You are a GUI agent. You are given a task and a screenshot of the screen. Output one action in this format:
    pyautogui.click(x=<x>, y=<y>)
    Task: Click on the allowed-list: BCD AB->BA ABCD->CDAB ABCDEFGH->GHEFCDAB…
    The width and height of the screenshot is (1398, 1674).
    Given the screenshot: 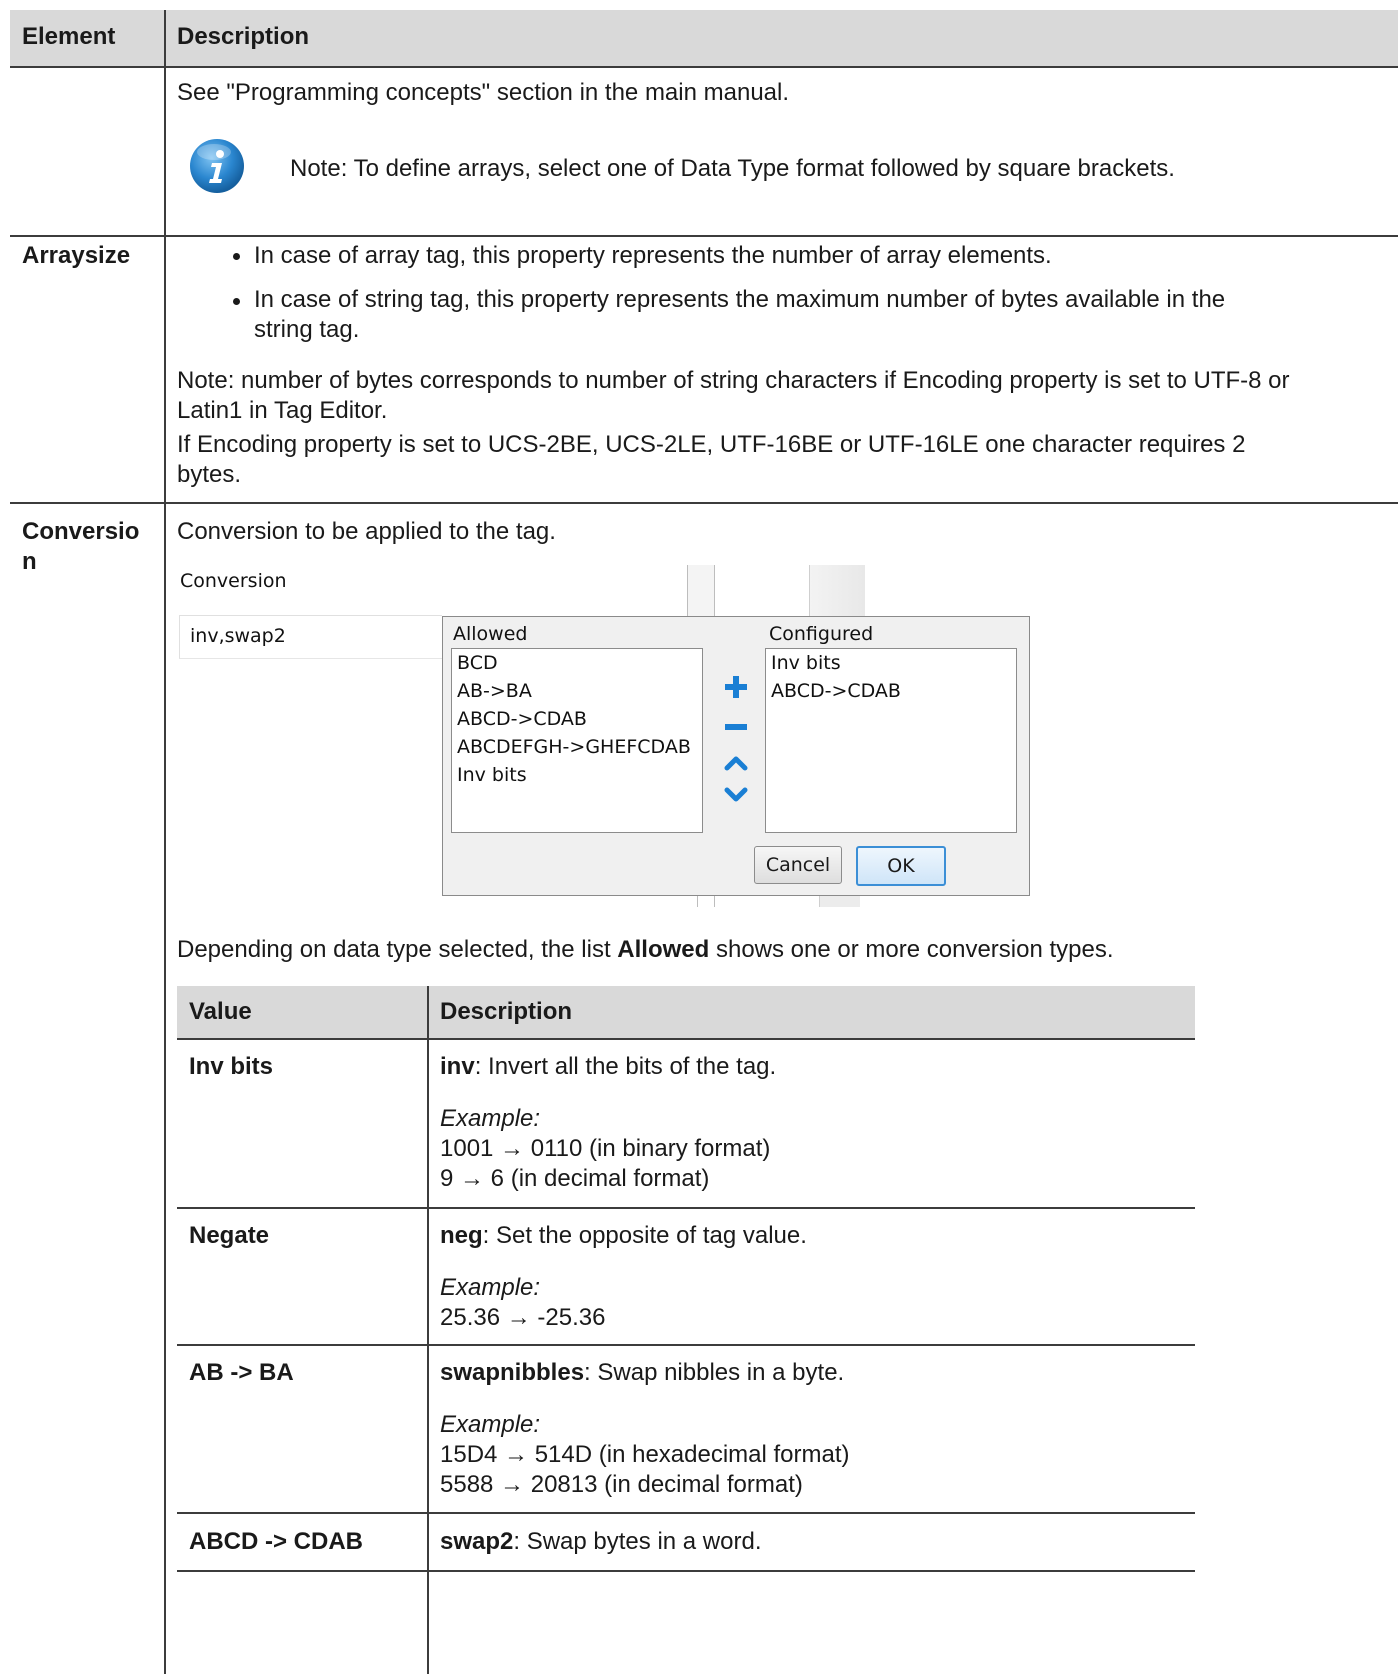 What is the action you would take?
    pyautogui.click(x=577, y=740)
    